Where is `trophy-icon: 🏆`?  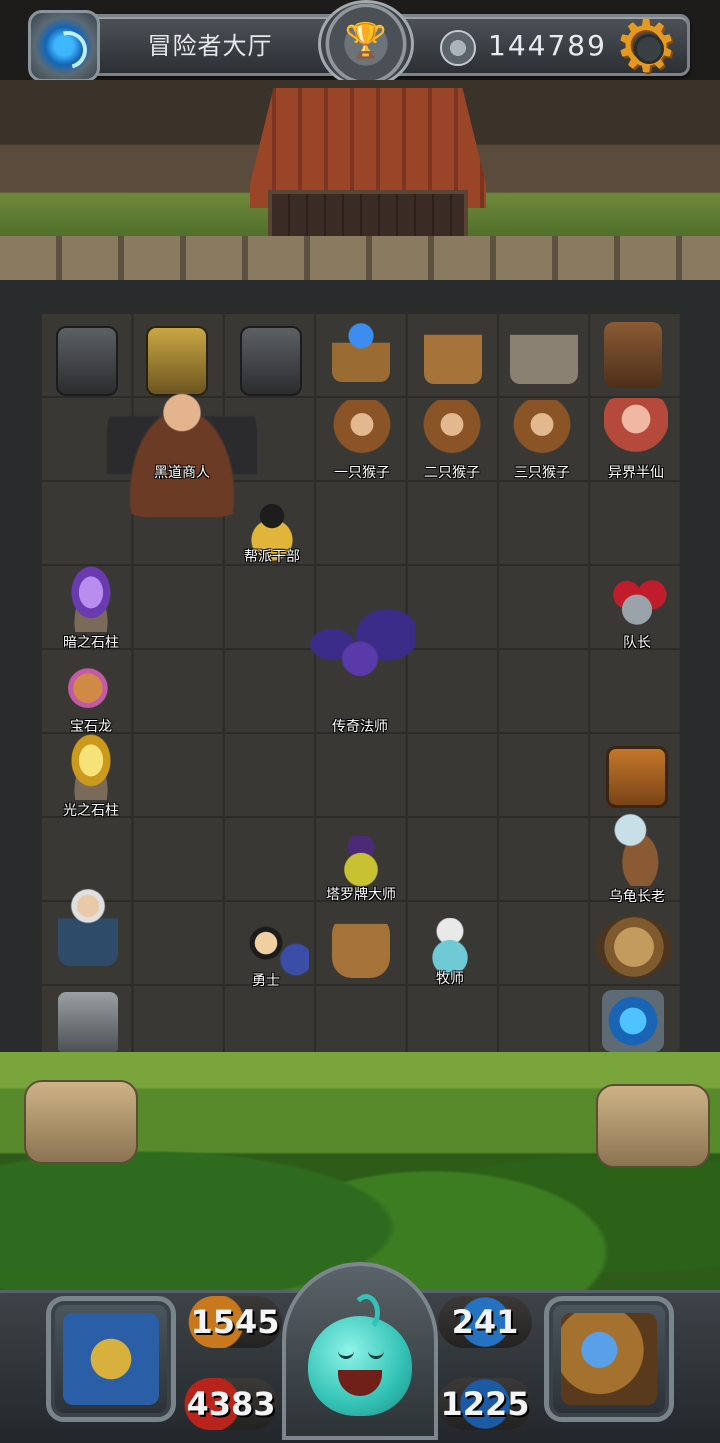
trophy-icon: 🏆 is located at coordinates (366, 41).